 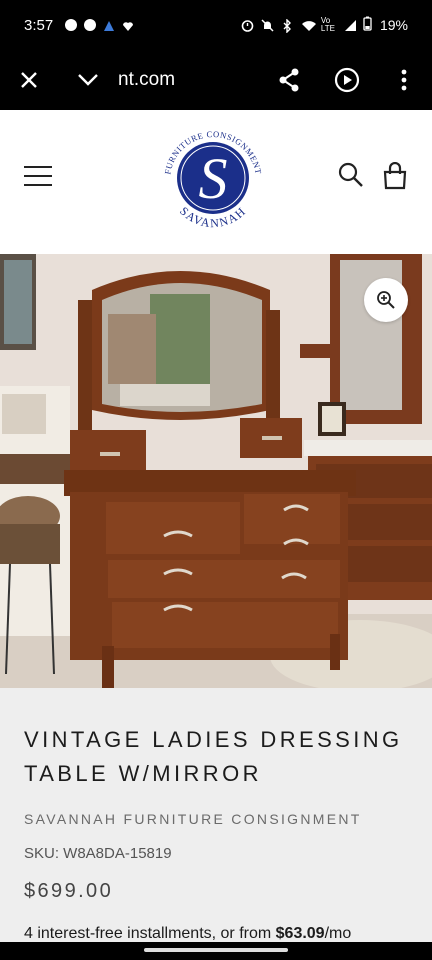 I want to click on drive-icon, so click(x=109, y=25).